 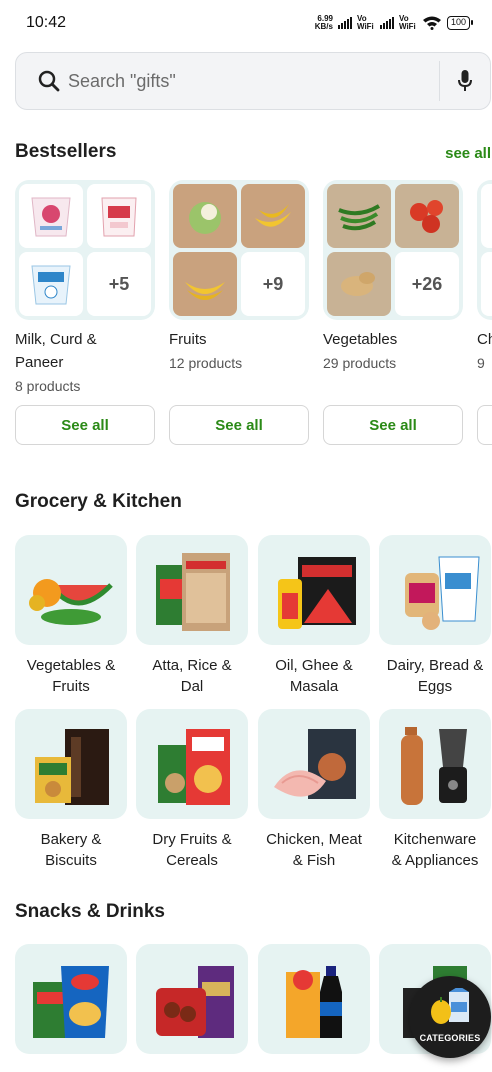 I want to click on category-label: Oil, Ghee & Masala, so click(x=314, y=676).